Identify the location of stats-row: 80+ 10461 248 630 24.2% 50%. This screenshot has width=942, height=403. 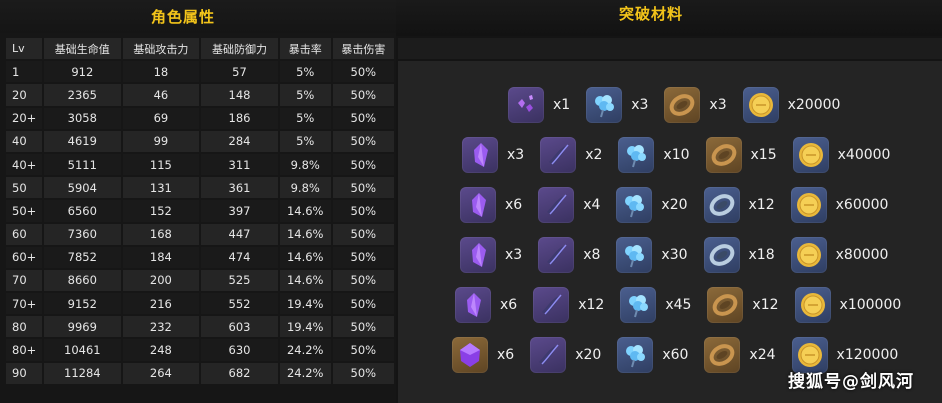
(200, 350).